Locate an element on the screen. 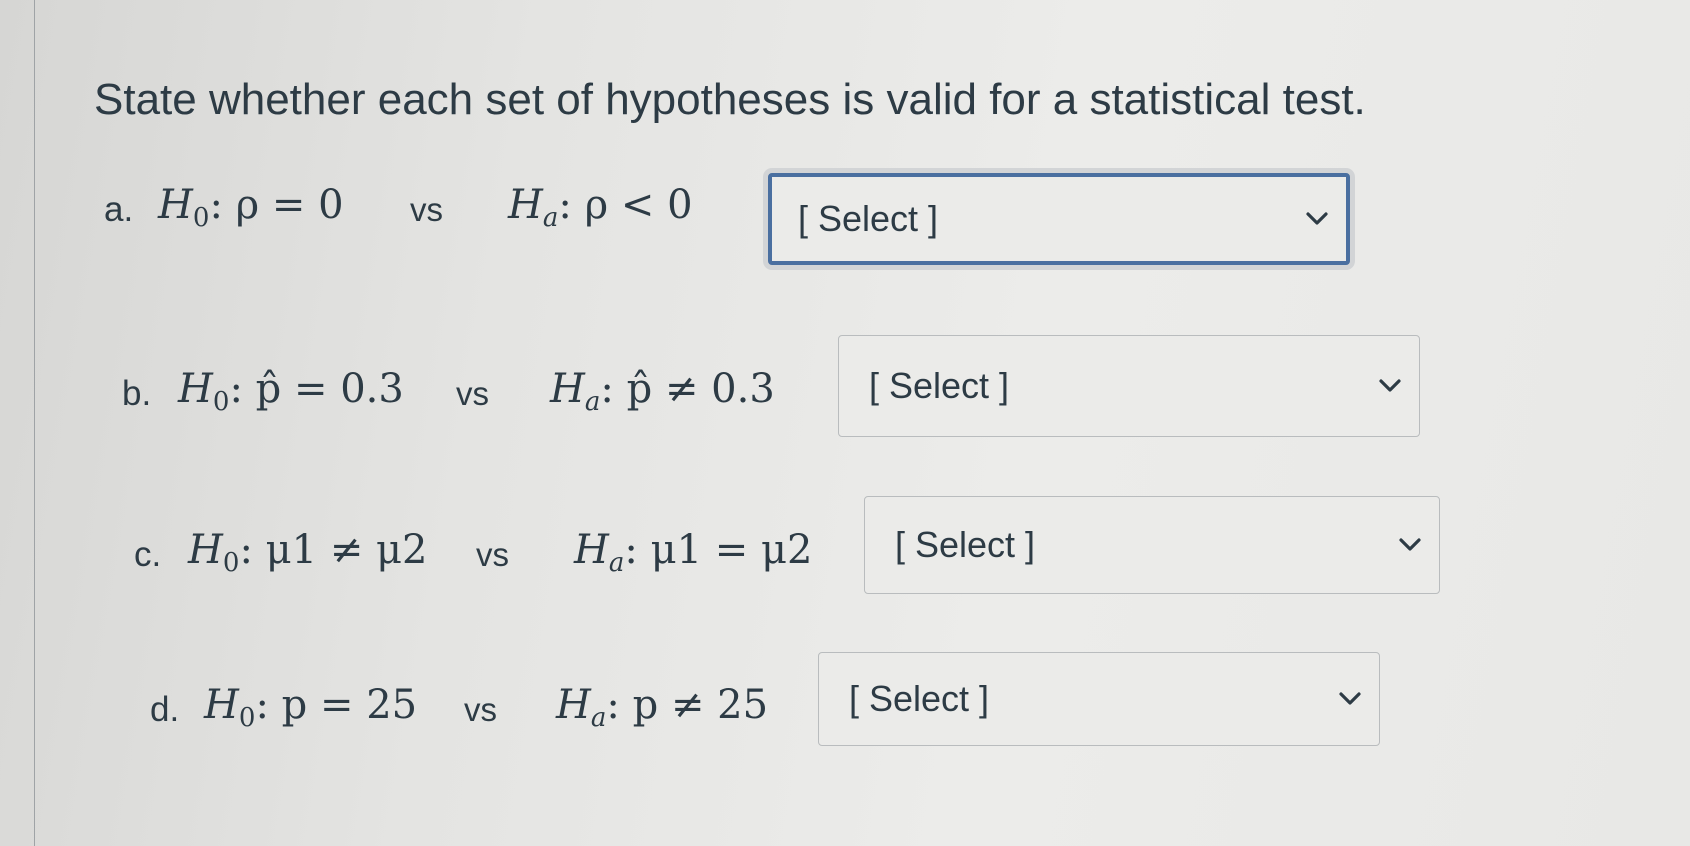  alternative-hypothesis-d: Ha: p ≠ 25 is located at coordinates (662, 707).